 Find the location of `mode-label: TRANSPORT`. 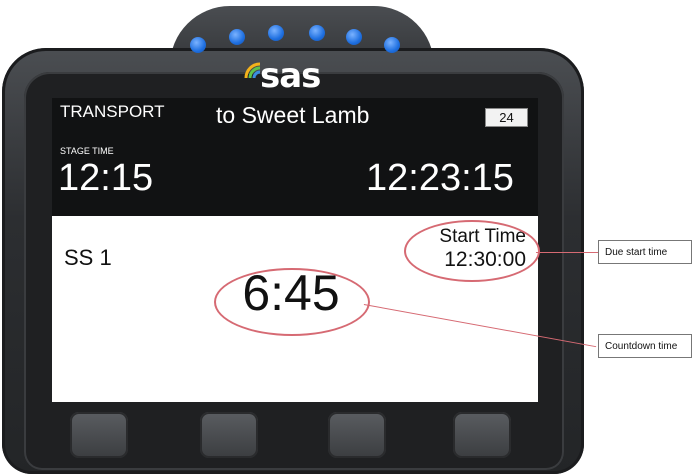

mode-label: TRANSPORT is located at coordinates (112, 111).